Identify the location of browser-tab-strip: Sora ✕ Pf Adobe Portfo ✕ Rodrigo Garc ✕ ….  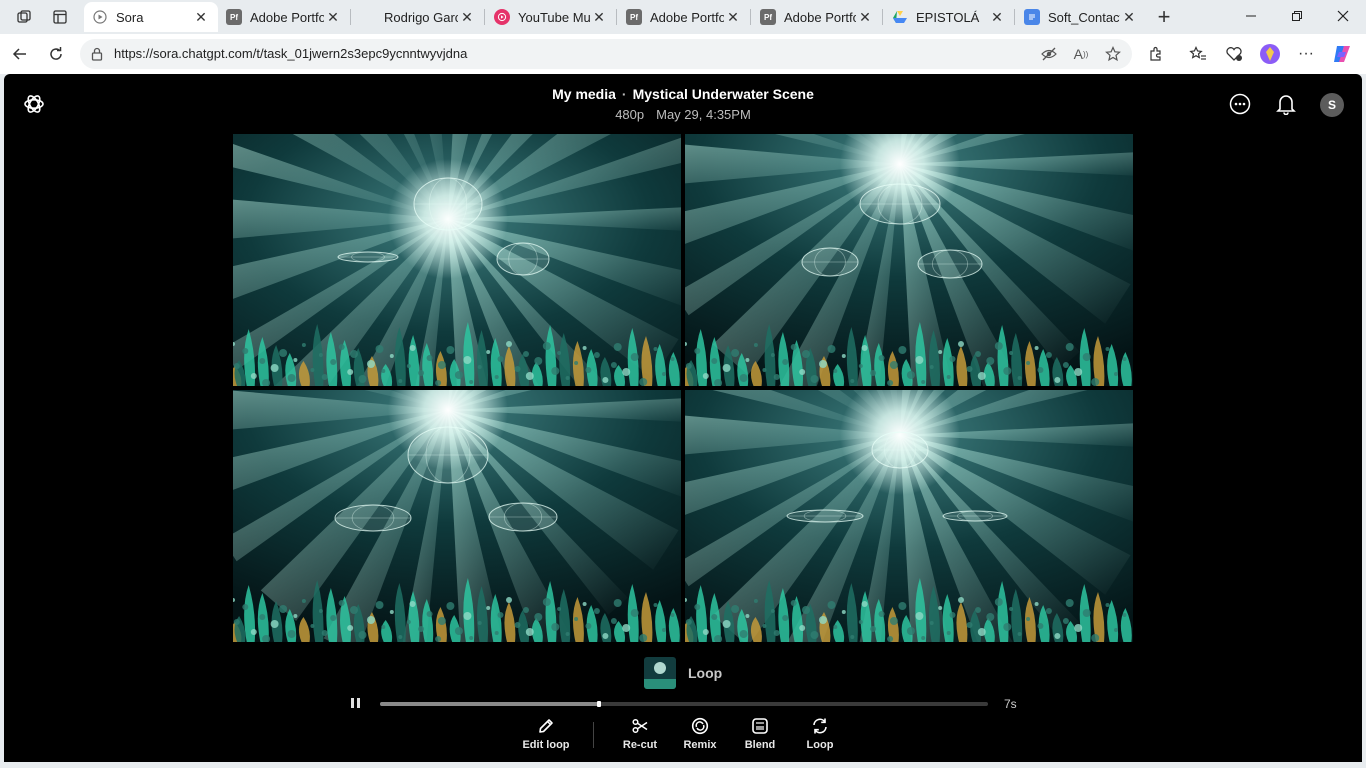
(683, 17).